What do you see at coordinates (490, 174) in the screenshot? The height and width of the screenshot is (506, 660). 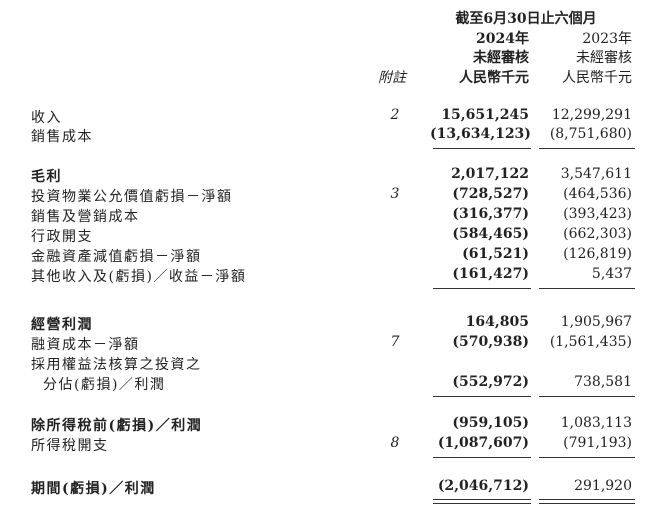 I see `value-2024: 2,017,122` at bounding box center [490, 174].